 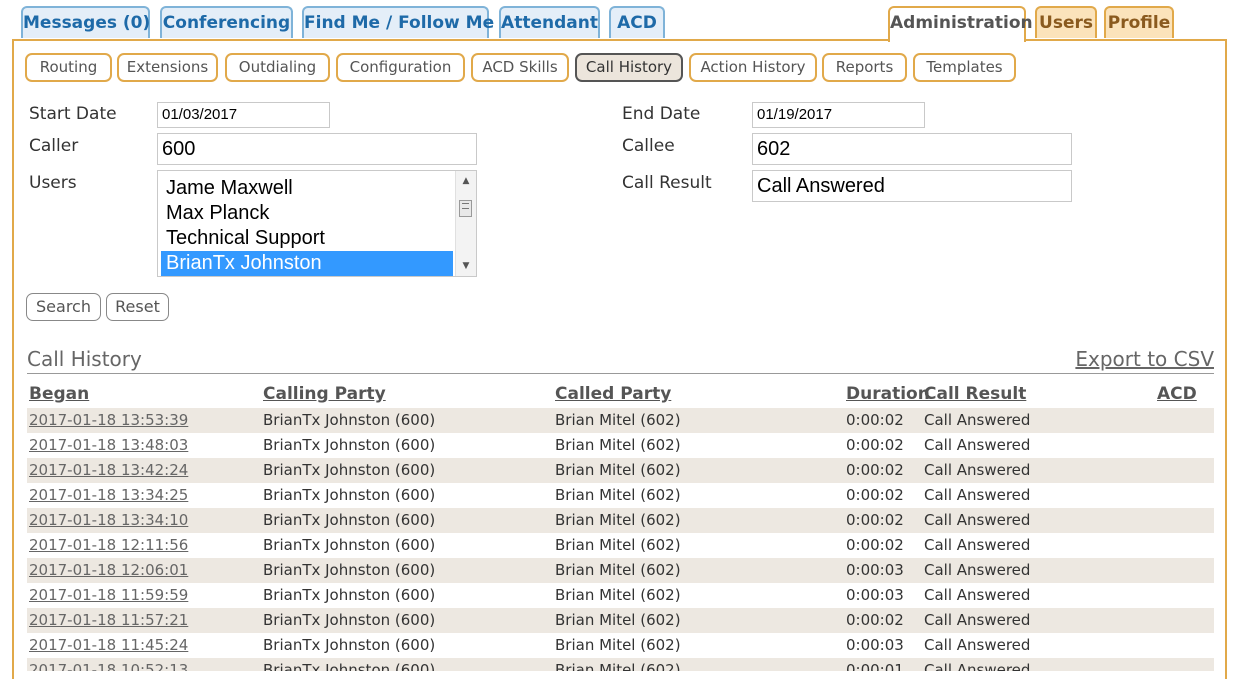 What do you see at coordinates (648, 146) in the screenshot?
I see `callee-label: Callee` at bounding box center [648, 146].